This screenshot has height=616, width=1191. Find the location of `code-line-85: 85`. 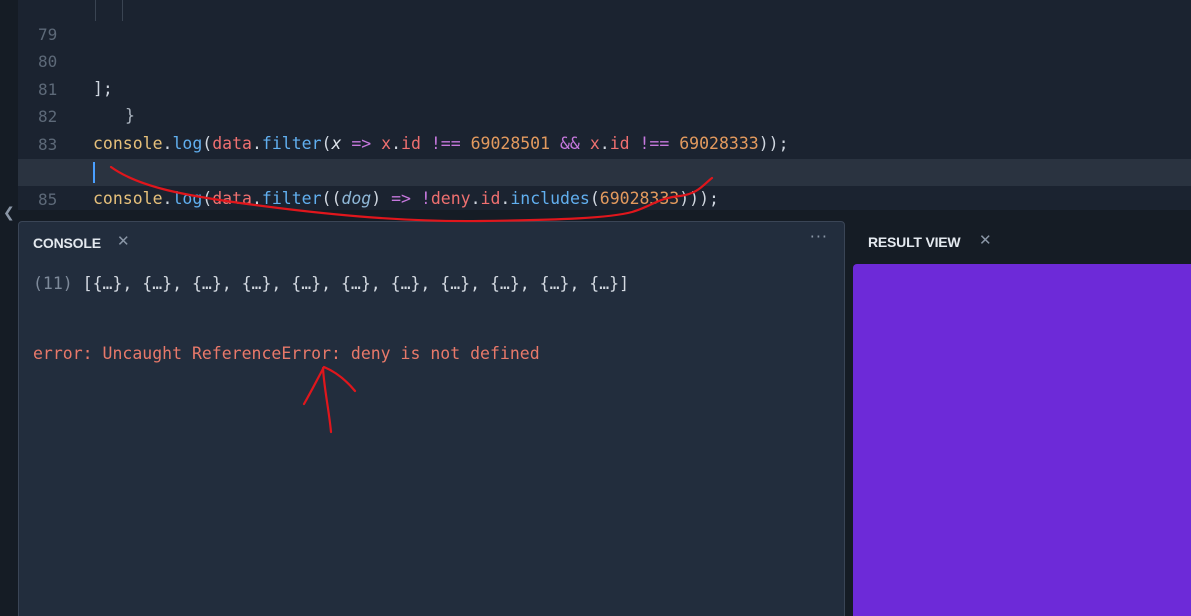

code-line-85: 85 is located at coordinates (604, 184).